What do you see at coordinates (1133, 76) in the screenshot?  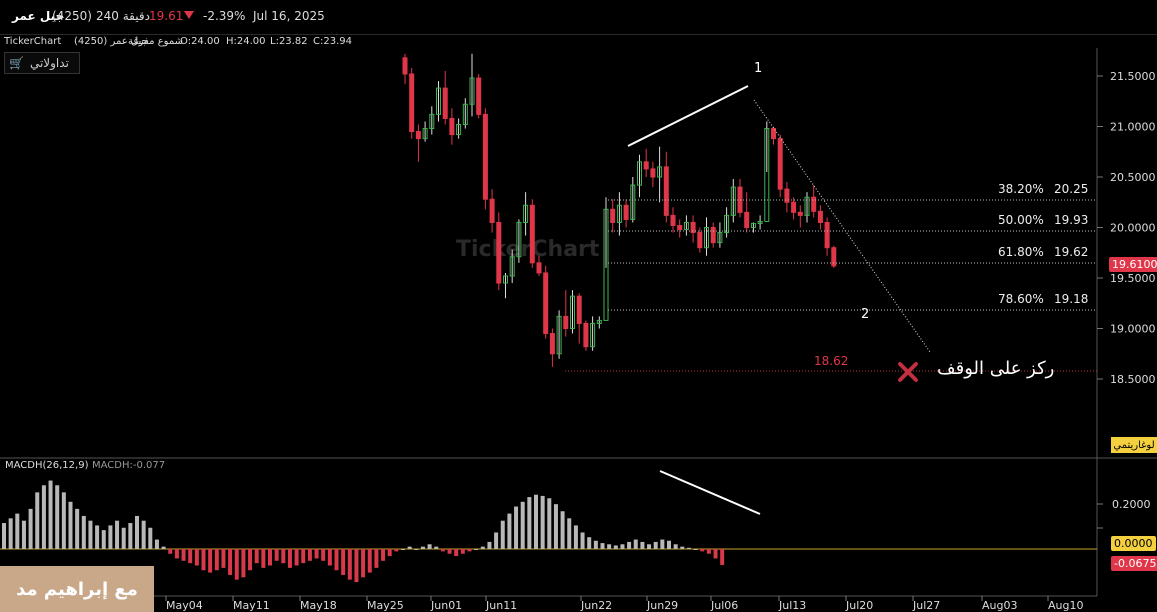 I see `price-tick-label: 21.5000` at bounding box center [1133, 76].